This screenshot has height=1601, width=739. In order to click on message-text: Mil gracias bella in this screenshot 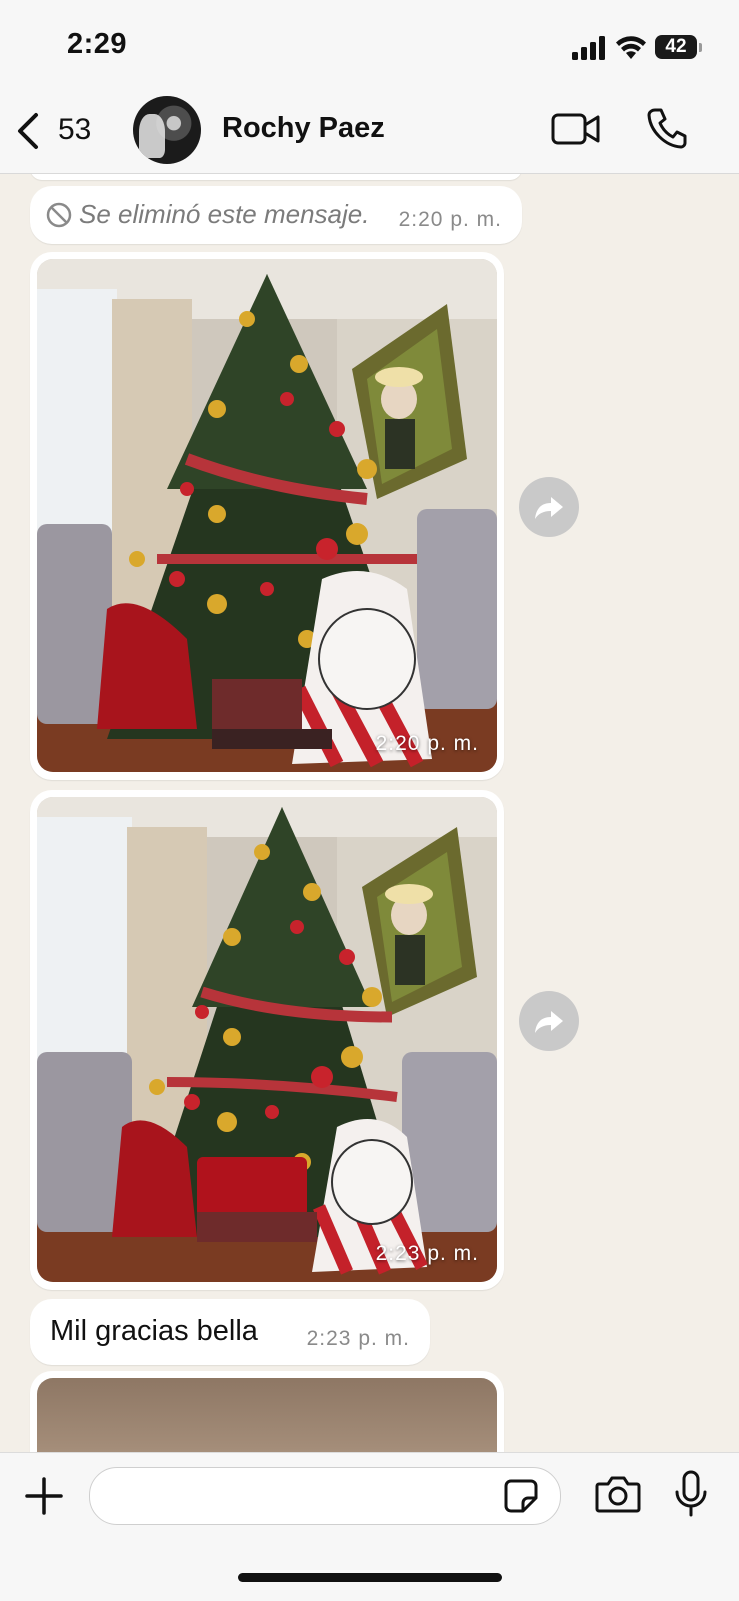, I will do `click(154, 1331)`.